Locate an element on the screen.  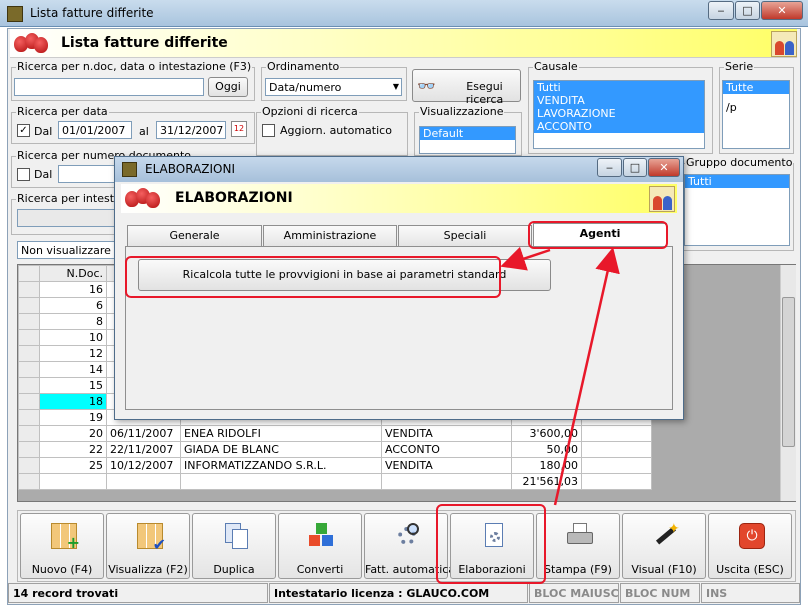
uscita-button: ⏻ Uscita (ESC) is located at coordinates (750, 546).